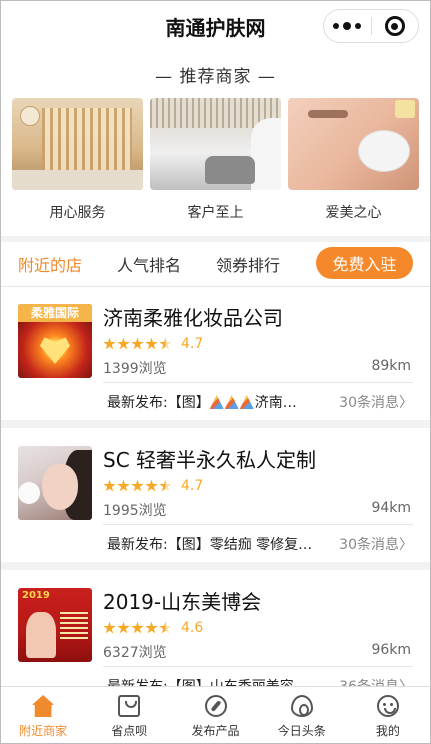 Image resolution: width=431 pixels, height=744 pixels. What do you see at coordinates (30, 116) in the screenshot?
I see `logo-icon` at bounding box center [30, 116].